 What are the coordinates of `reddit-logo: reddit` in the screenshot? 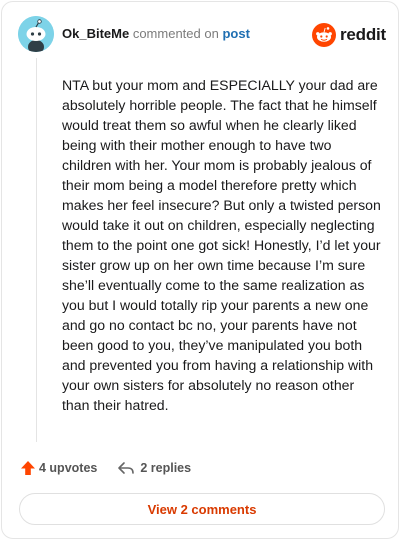 It's located at (349, 35).